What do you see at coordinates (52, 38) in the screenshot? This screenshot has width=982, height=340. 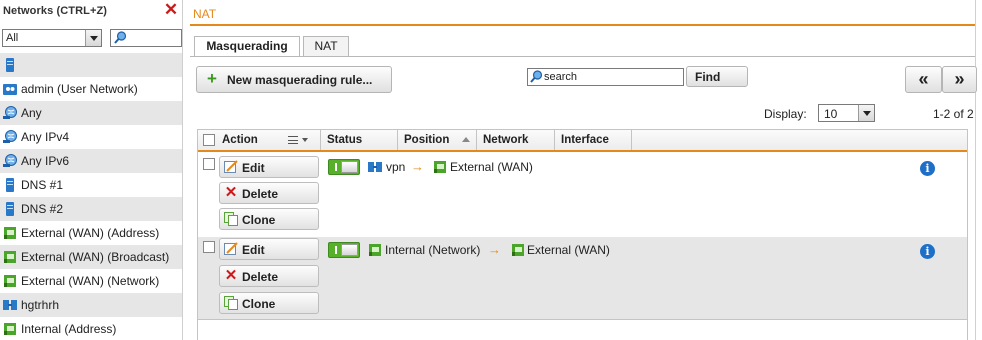 I see `networks-type-select: All` at bounding box center [52, 38].